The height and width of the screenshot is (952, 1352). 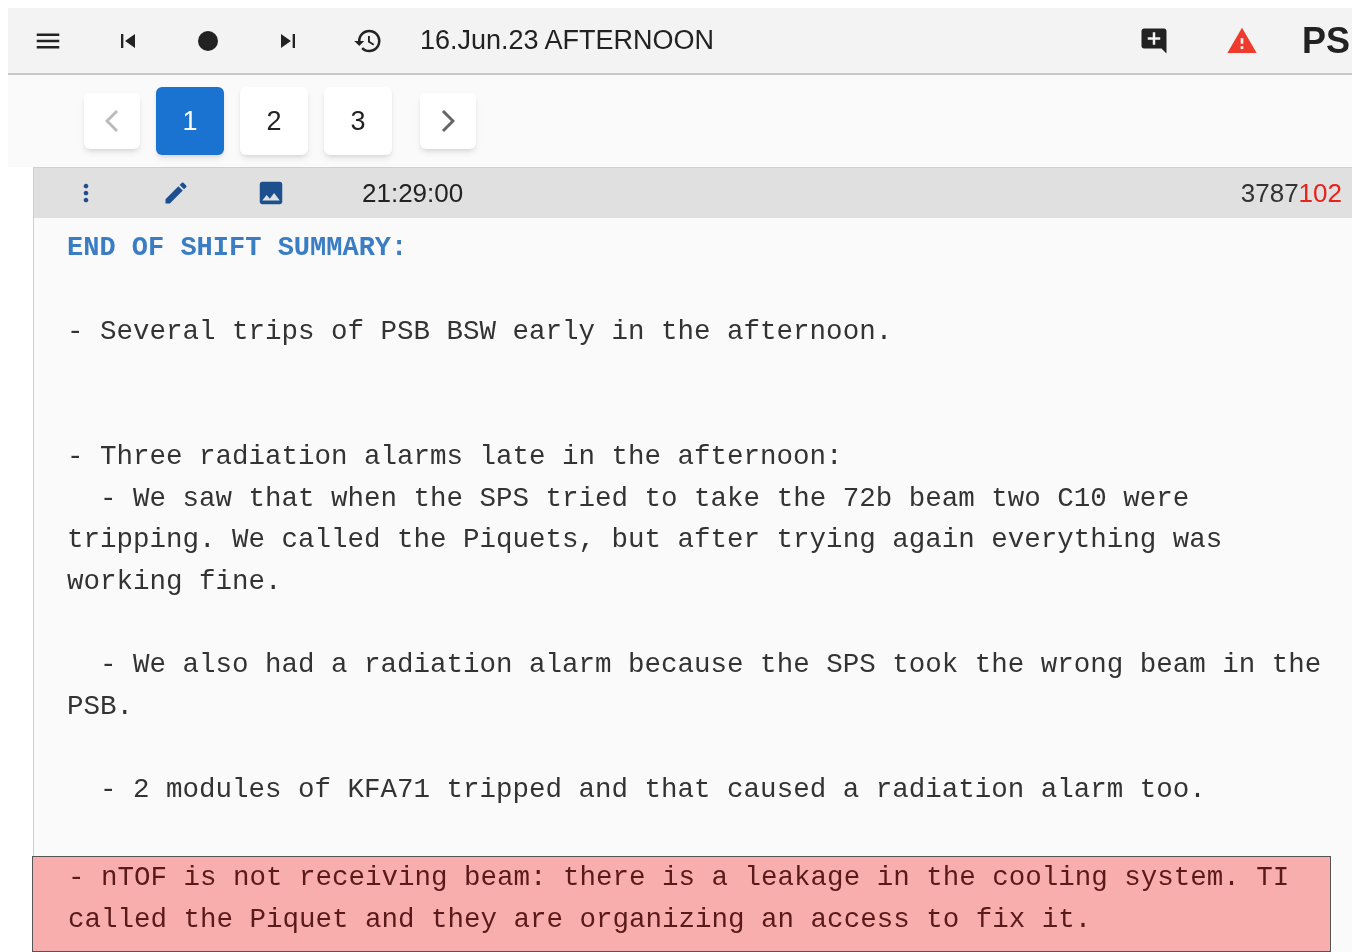 I want to click on page-button: 3, so click(x=358, y=121).